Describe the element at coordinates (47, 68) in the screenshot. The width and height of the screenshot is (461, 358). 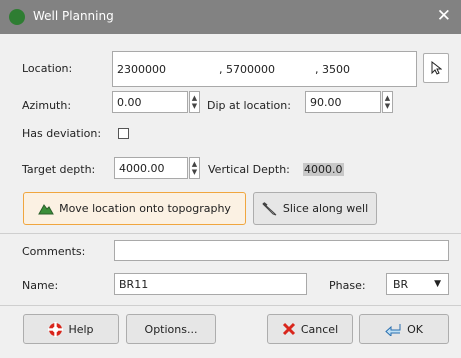
I see `location-label: Location:` at that location.